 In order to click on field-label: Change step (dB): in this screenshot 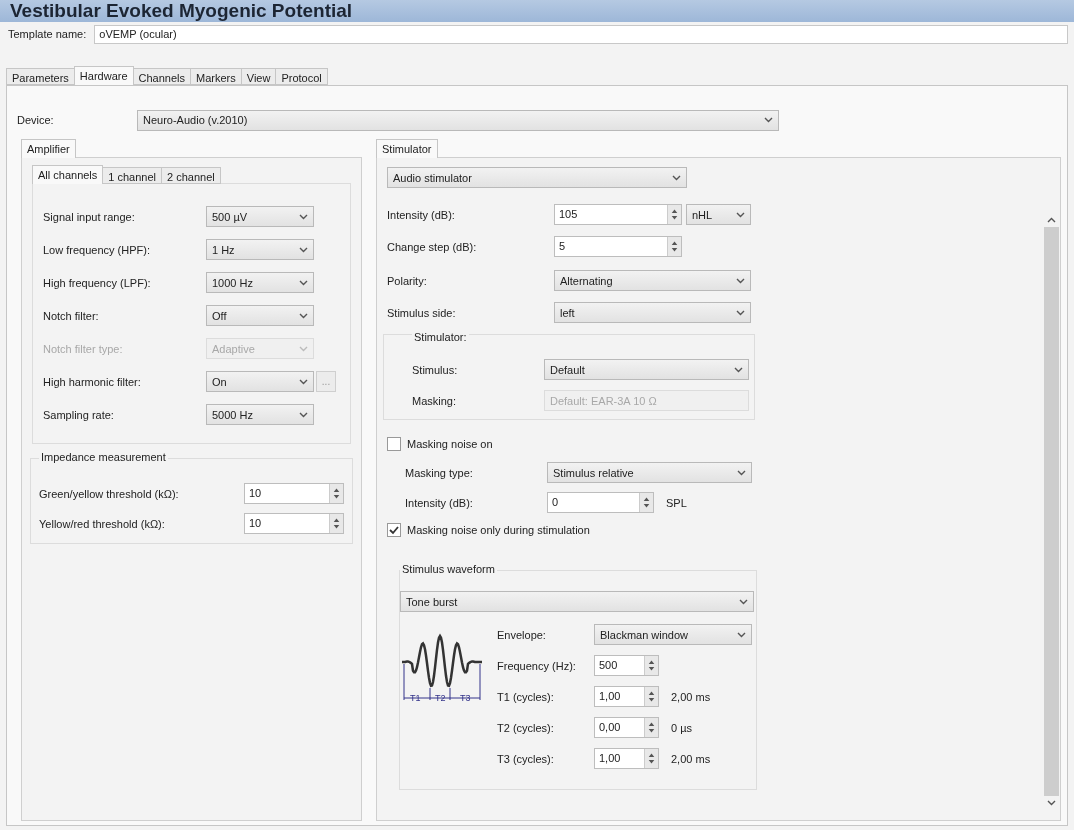, I will do `click(432, 246)`.